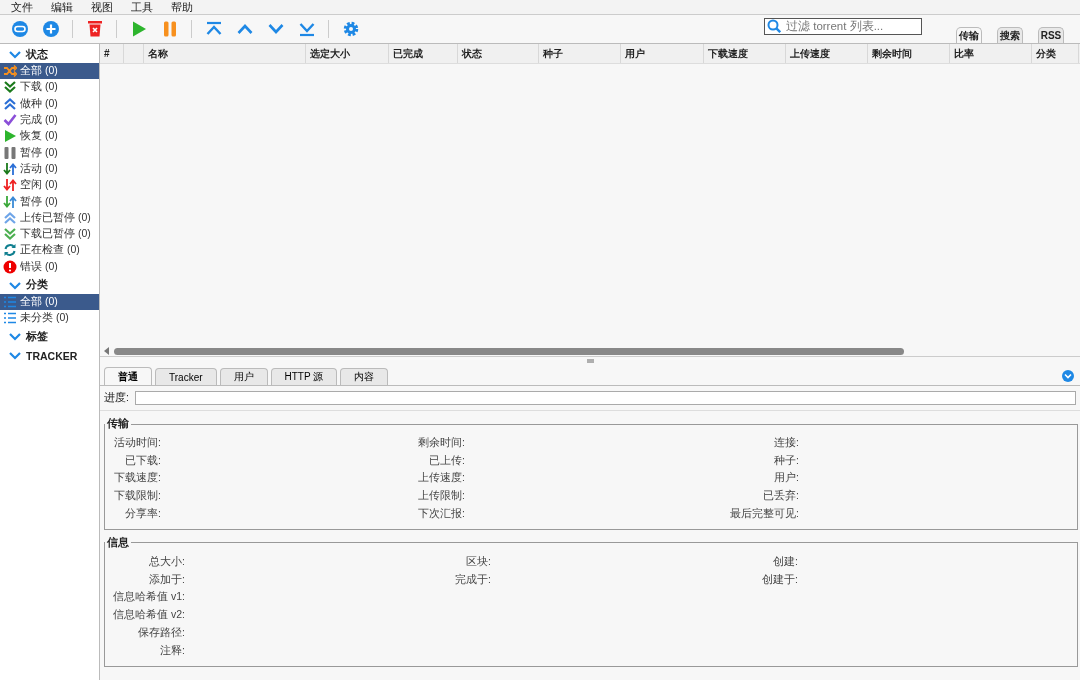 The width and height of the screenshot is (1080, 680). What do you see at coordinates (306, 29) in the screenshot?
I see `move-bottom-icon` at bounding box center [306, 29].